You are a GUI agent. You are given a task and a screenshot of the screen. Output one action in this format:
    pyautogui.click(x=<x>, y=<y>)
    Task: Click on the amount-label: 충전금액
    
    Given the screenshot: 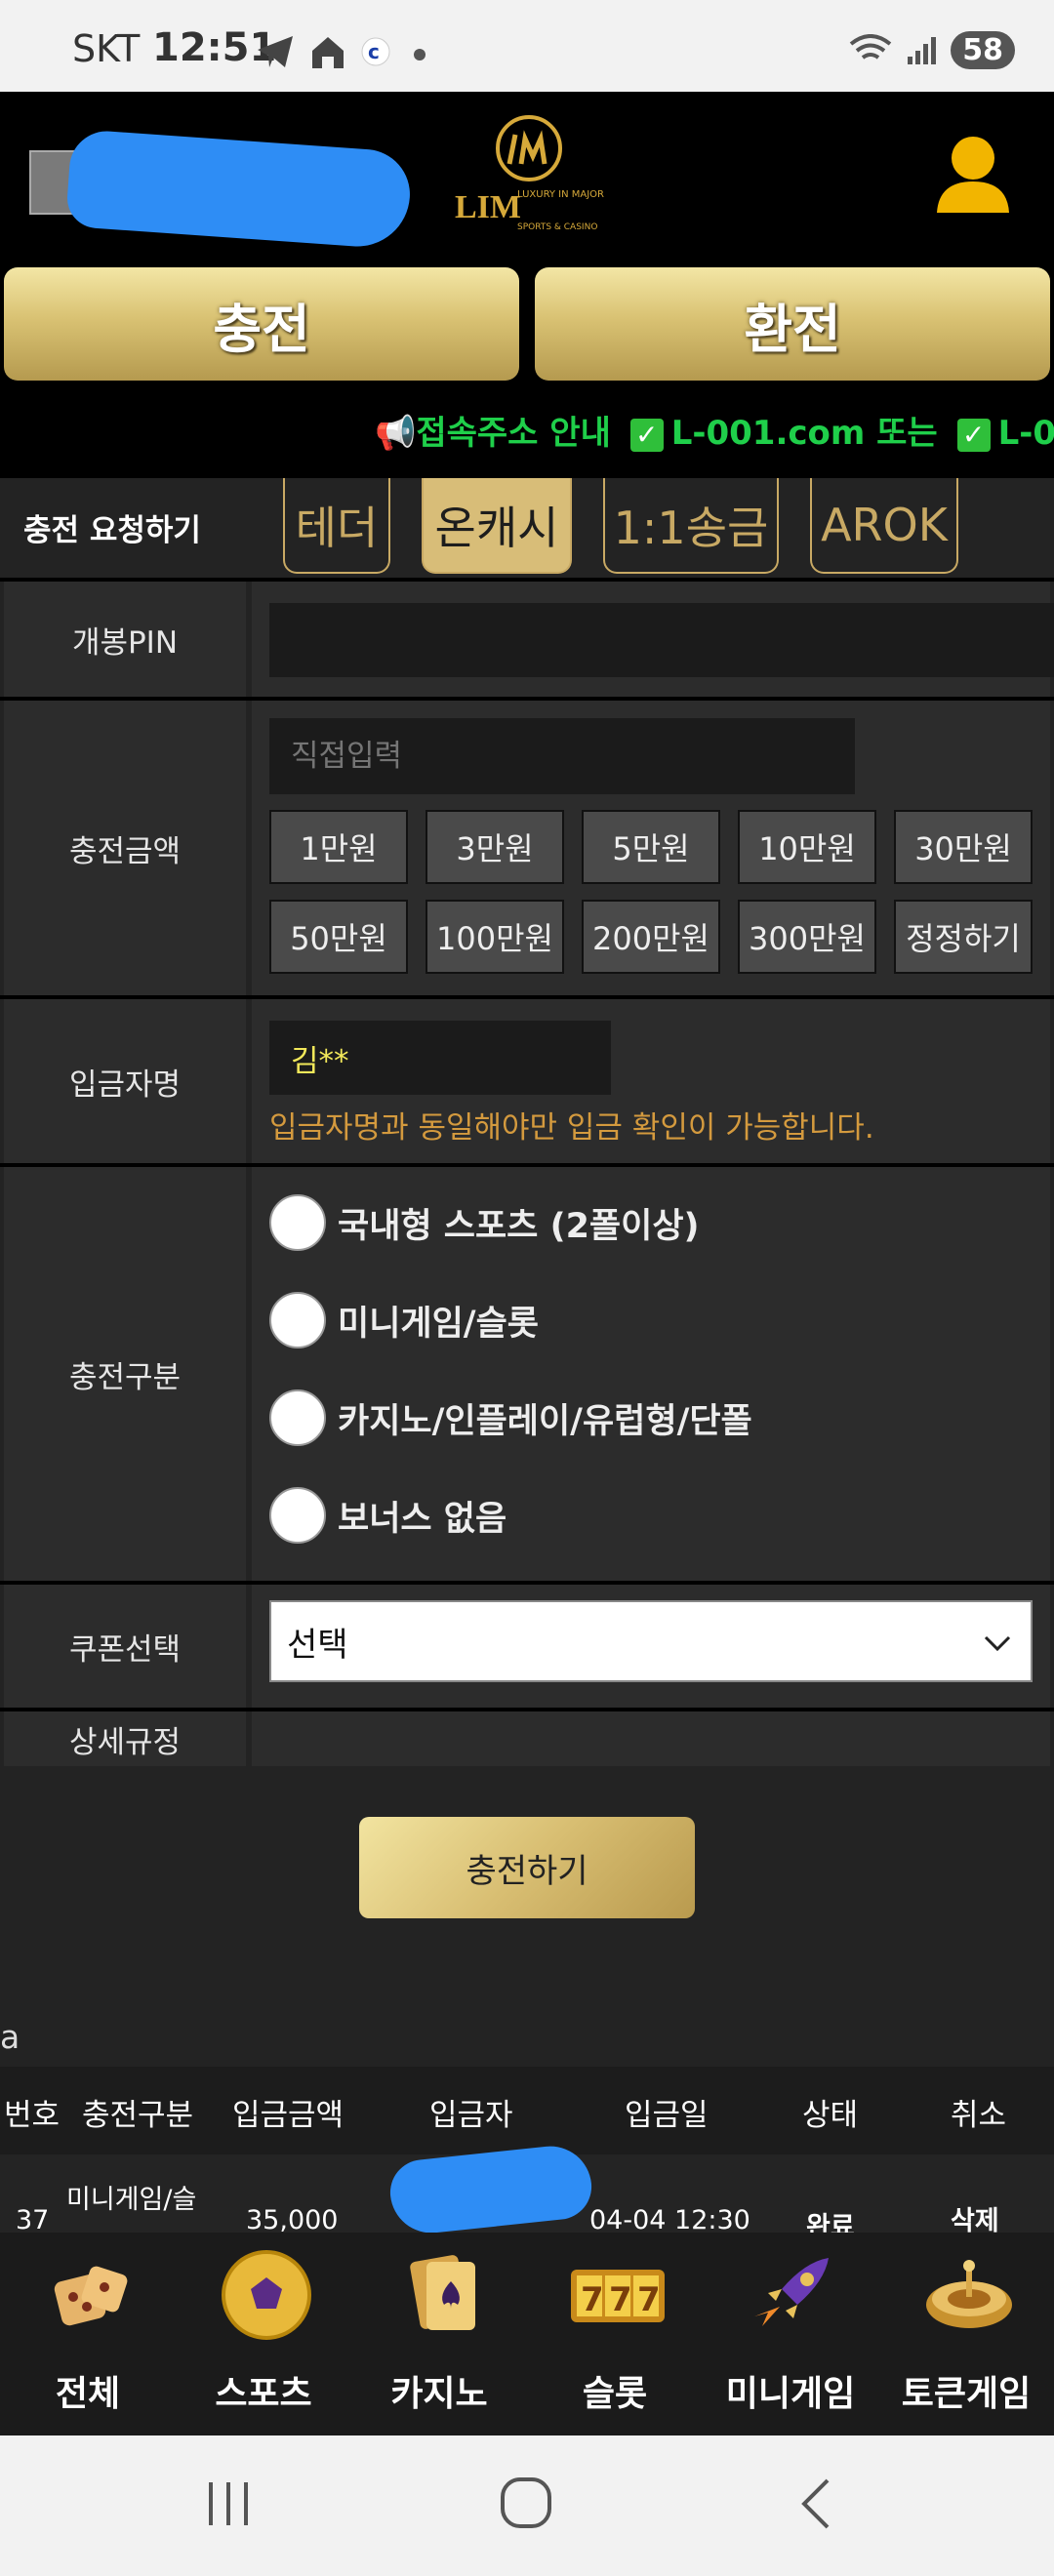 What is the action you would take?
    pyautogui.click(x=125, y=848)
    